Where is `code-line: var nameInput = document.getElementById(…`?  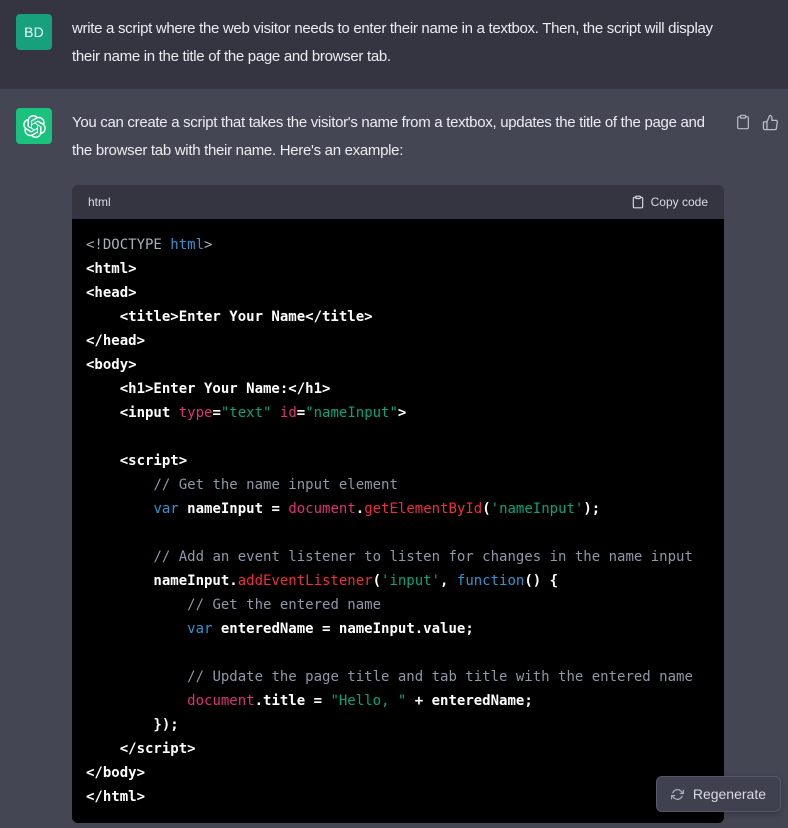
code-line: var nameInput = document.getElementById(… is located at coordinates (377, 509).